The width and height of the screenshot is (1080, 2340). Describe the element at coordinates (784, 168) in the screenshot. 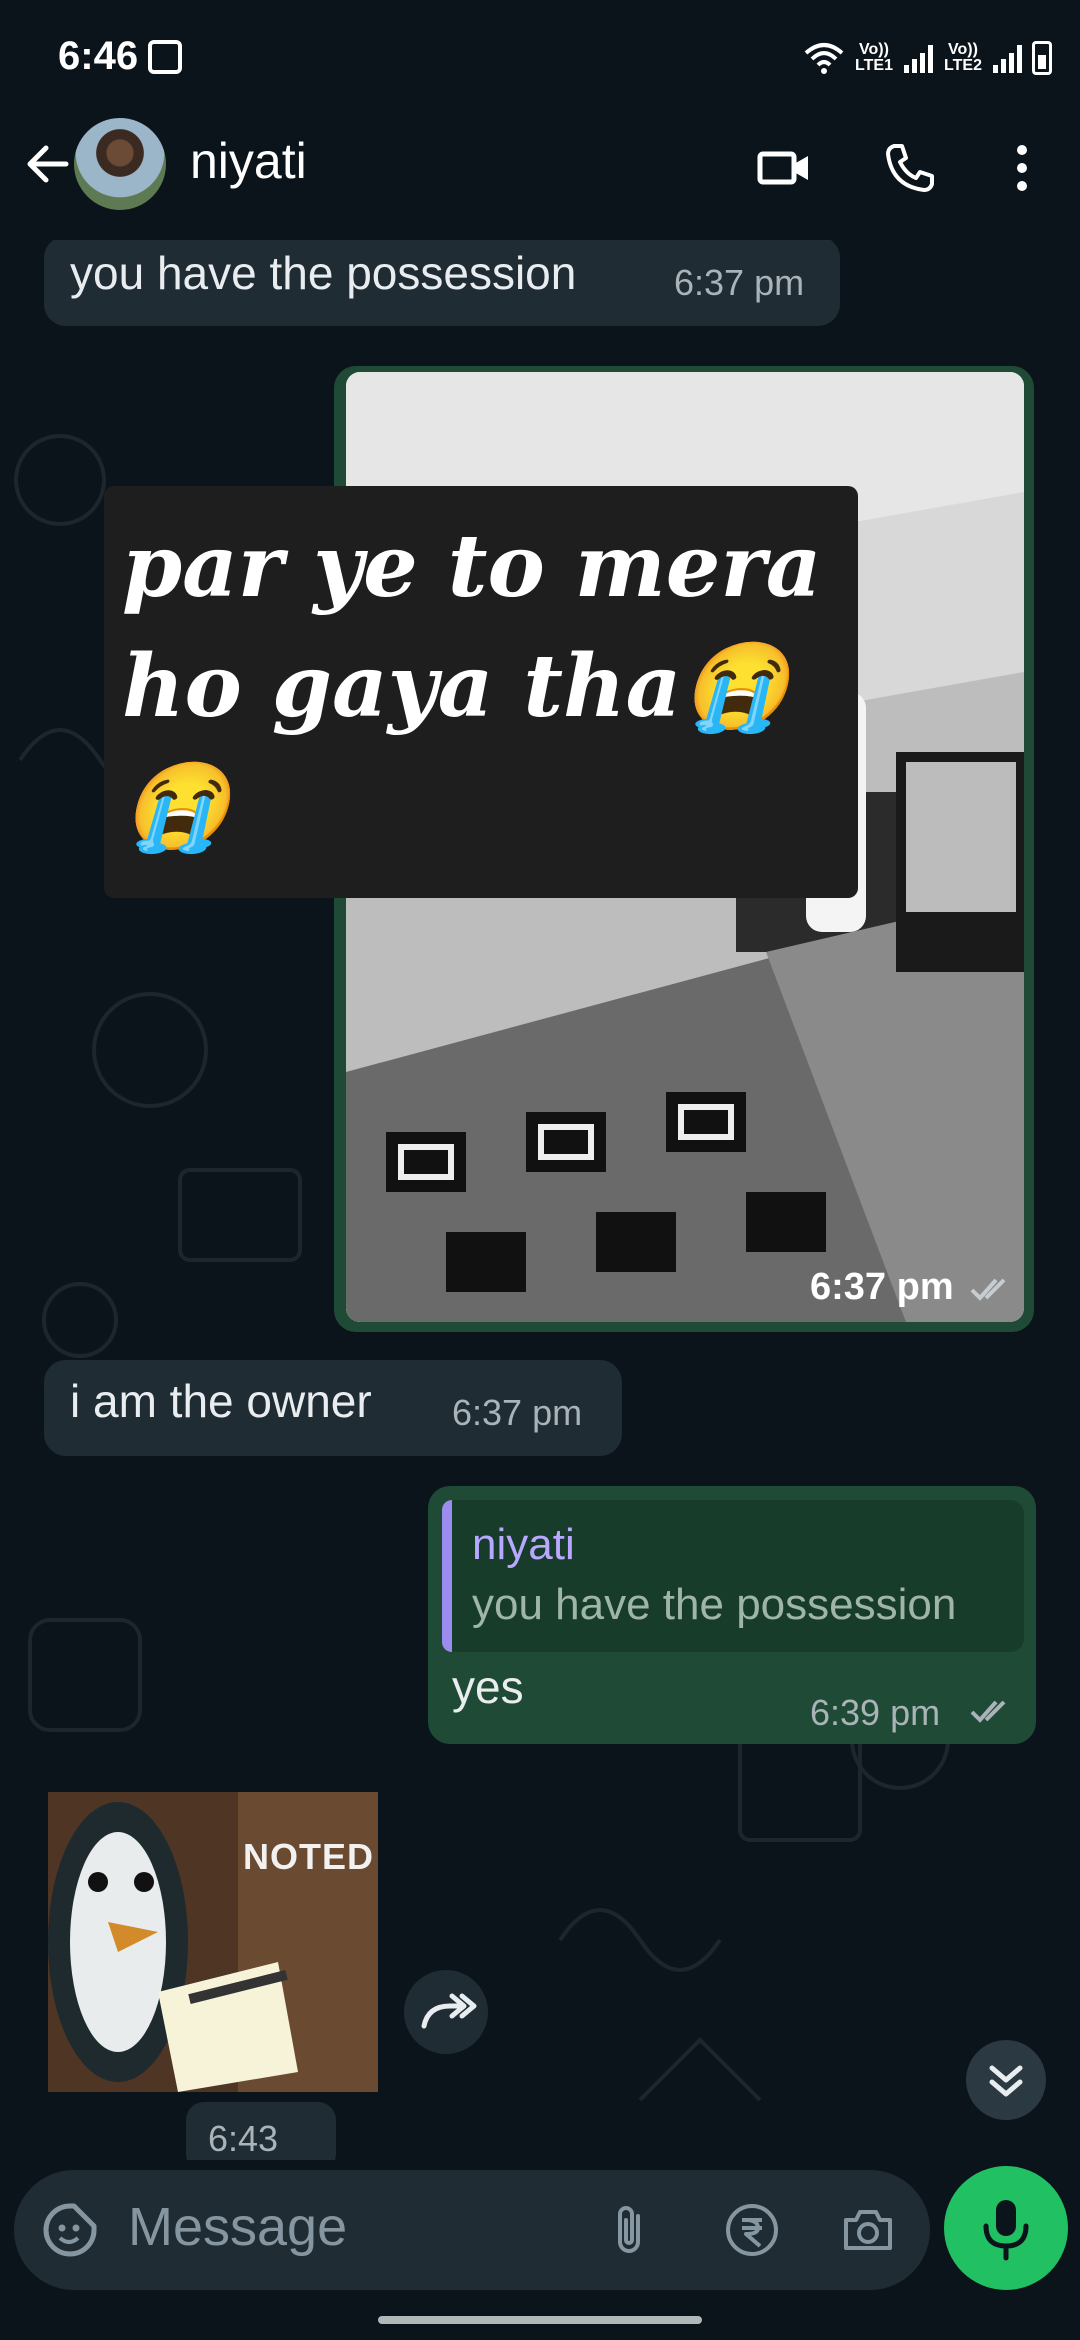

I see `video-call-icon` at that location.